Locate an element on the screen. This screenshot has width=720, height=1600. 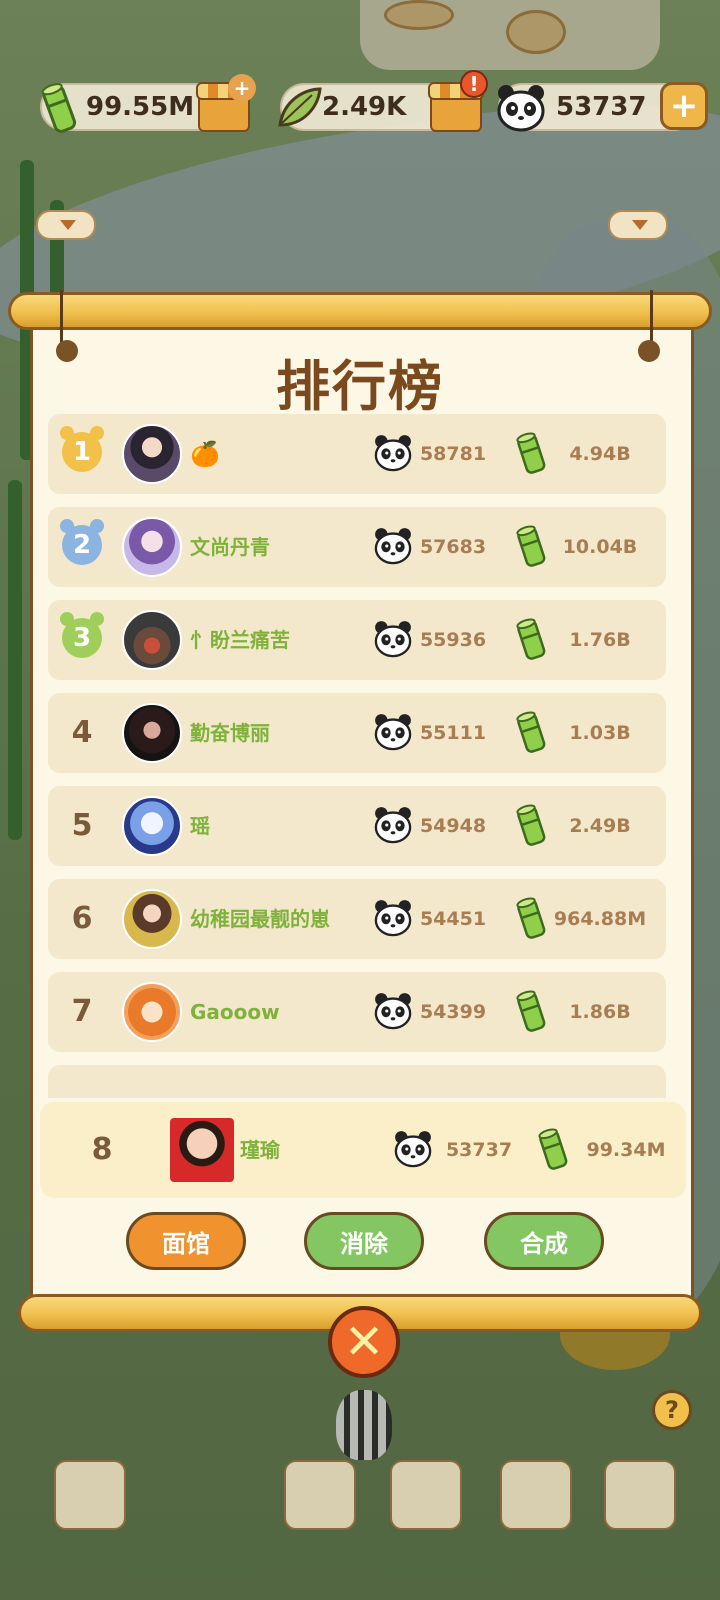
resource-bar: 99.55M + 2.49K ! 53737 + is located at coordinates (360, 102).